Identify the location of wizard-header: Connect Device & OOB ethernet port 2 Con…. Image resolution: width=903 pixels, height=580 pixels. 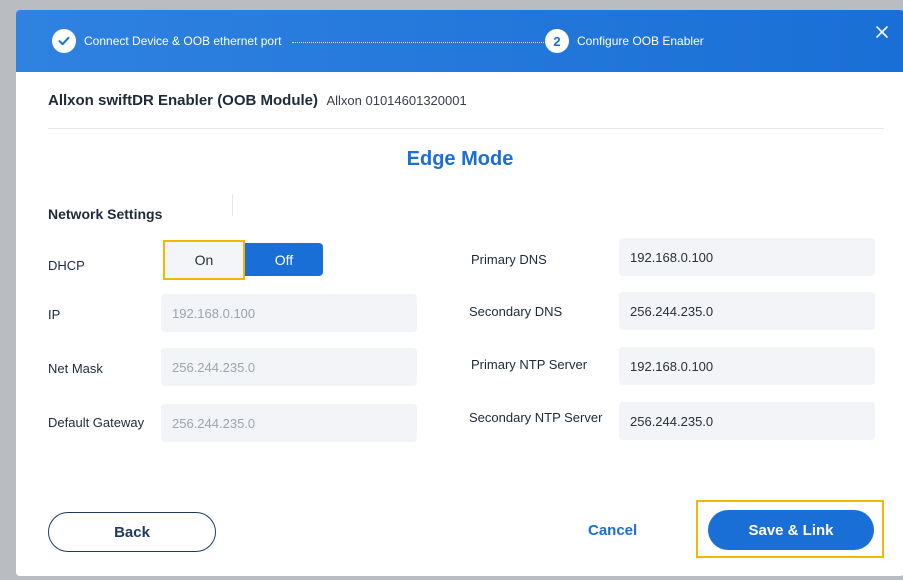
(459, 41).